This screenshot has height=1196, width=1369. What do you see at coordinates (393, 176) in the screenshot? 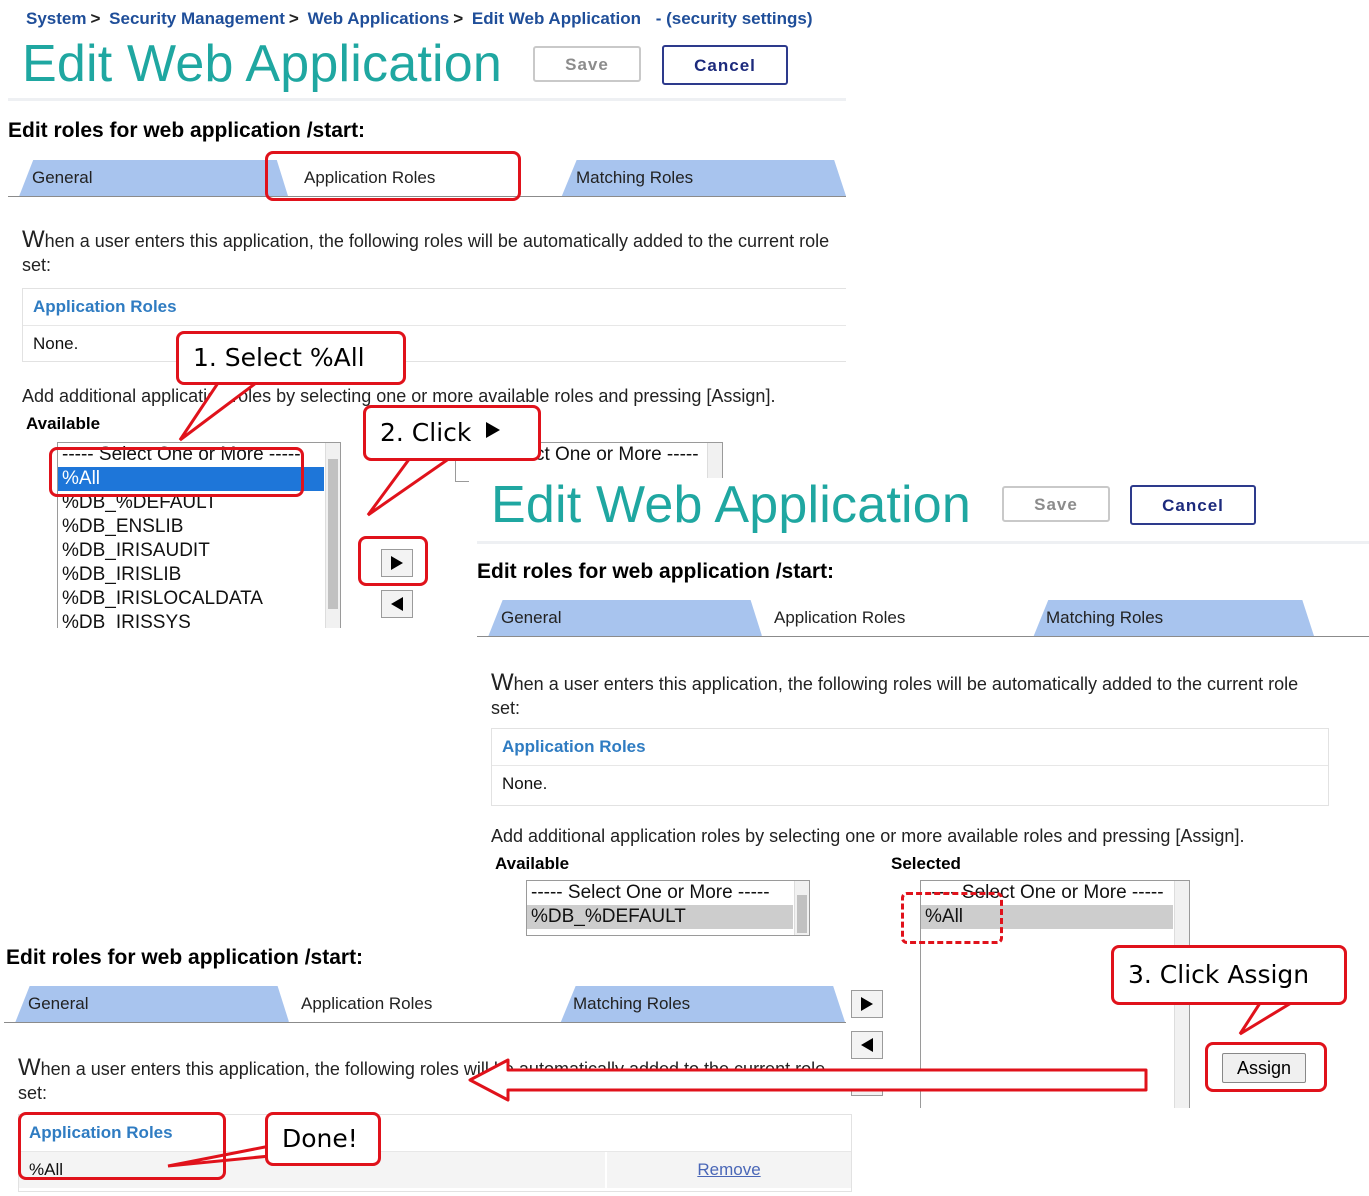
I see `highlight-application-roles-tab` at bounding box center [393, 176].